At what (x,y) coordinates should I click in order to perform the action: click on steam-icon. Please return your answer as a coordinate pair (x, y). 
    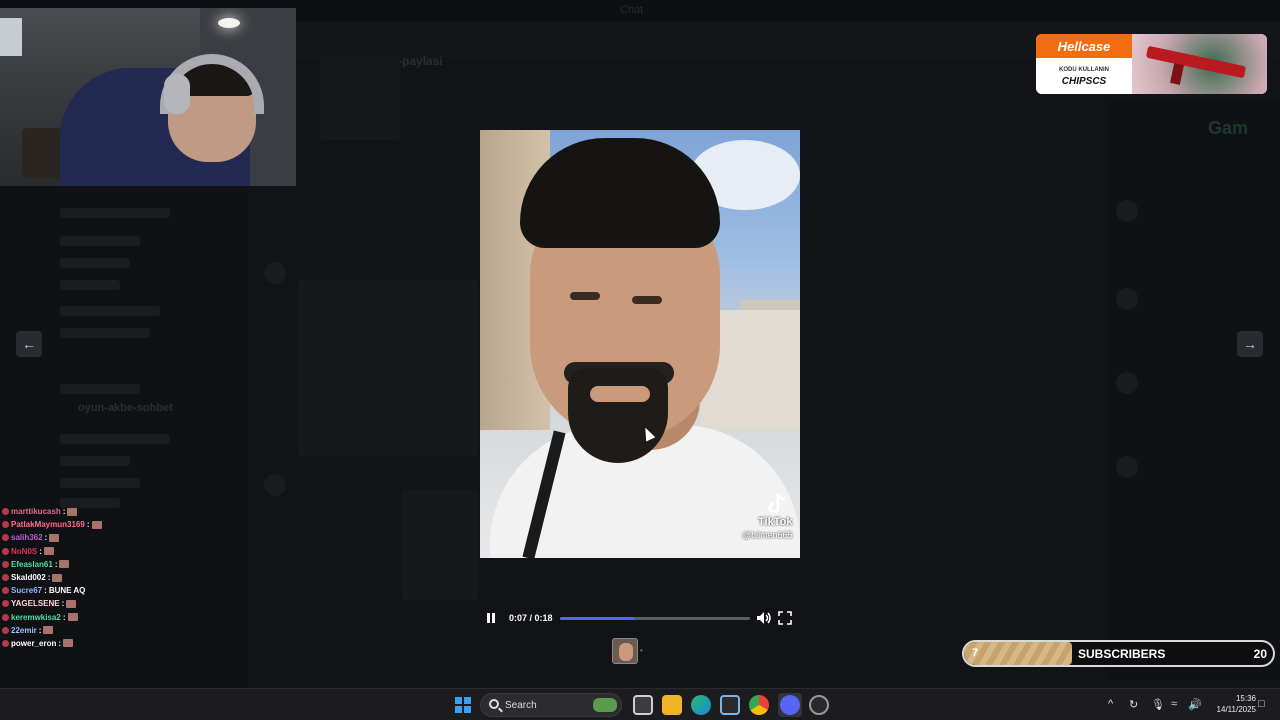
    Looking at the image, I should click on (819, 705).